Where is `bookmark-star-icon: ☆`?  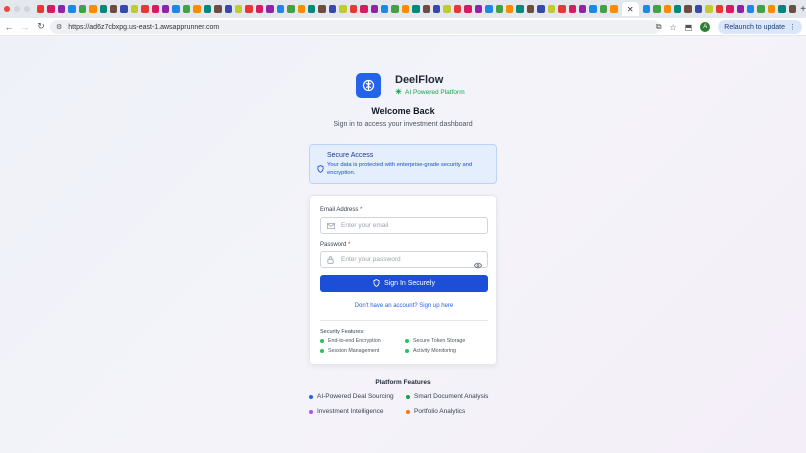
bookmark-star-icon: ☆ is located at coordinates (673, 27).